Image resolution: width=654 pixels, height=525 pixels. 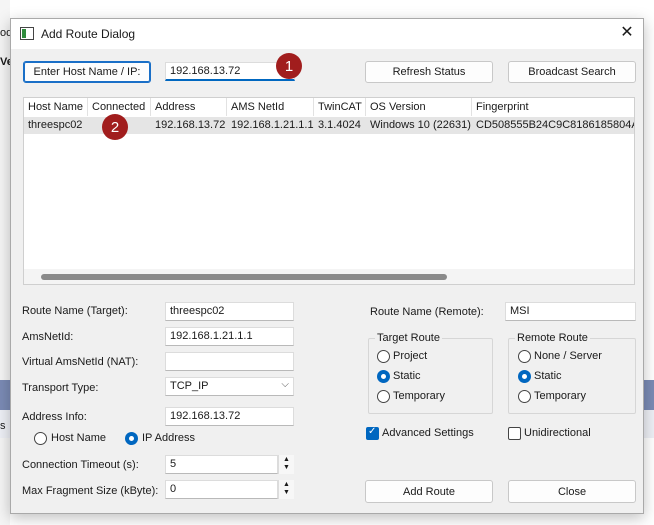 What do you see at coordinates (119, 107) in the screenshot?
I see `column-header-connected: Connected` at bounding box center [119, 107].